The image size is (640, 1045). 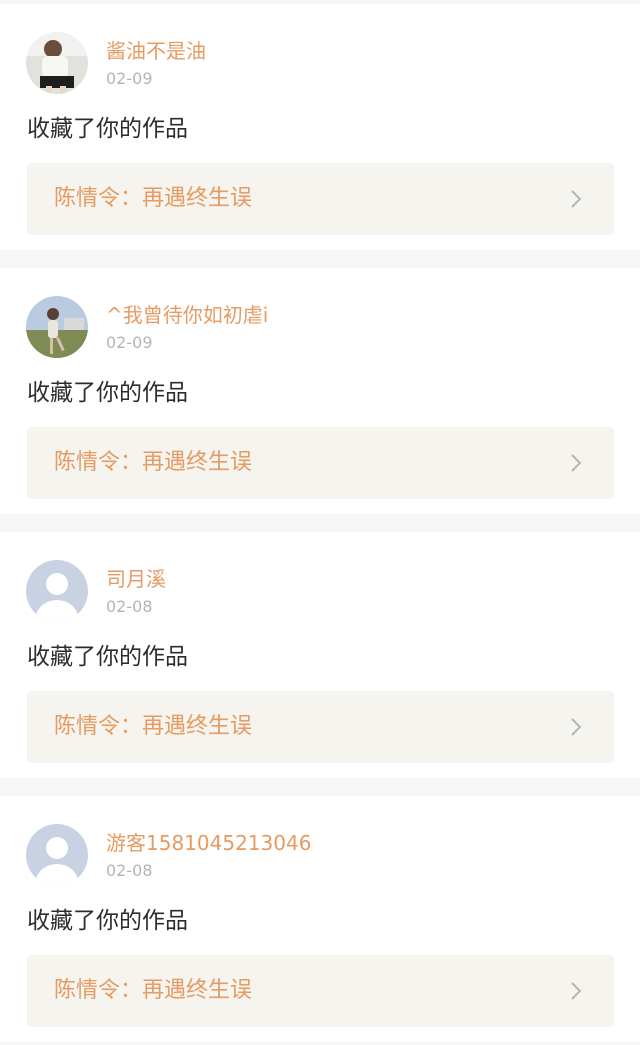 What do you see at coordinates (156, 51) in the screenshot?
I see `username: 酱油不是油` at bounding box center [156, 51].